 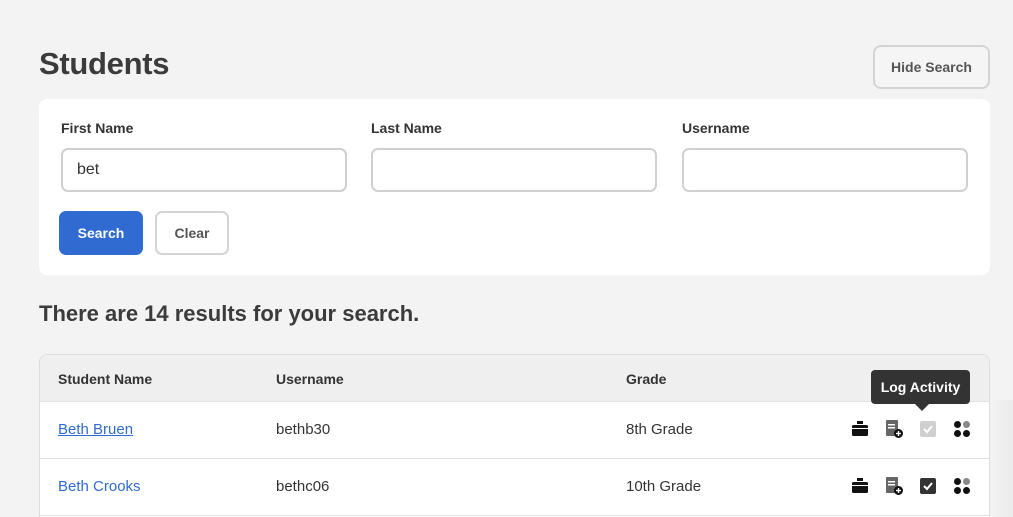 I want to click on last-name-input, so click(x=514, y=170).